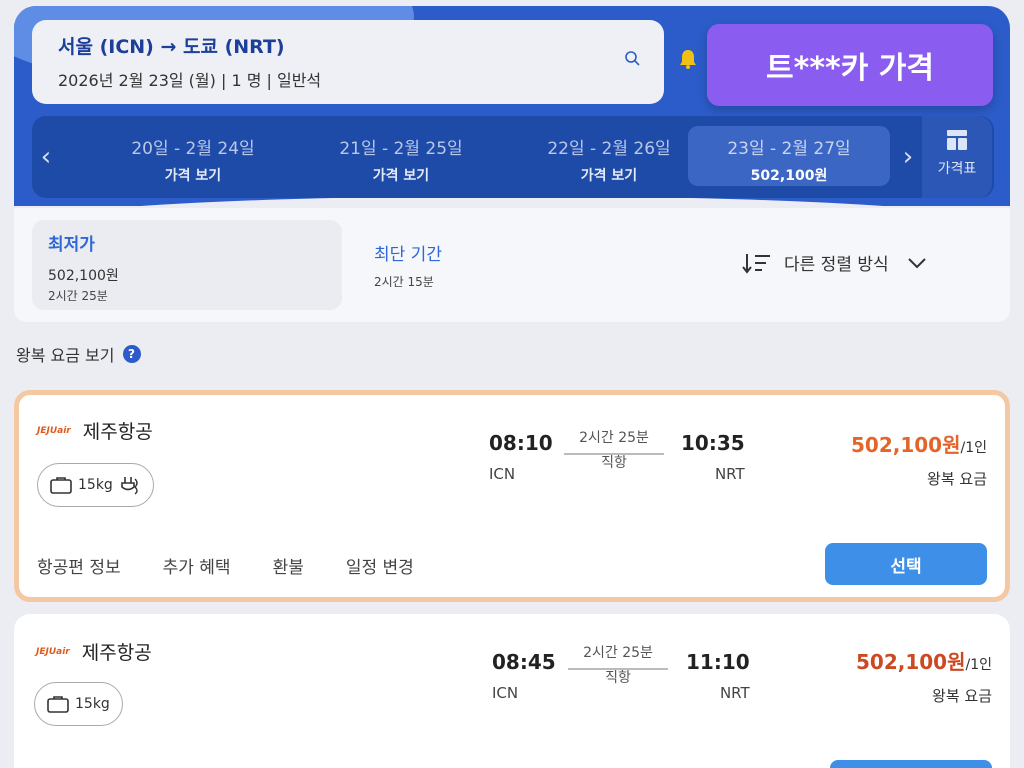  Describe the element at coordinates (908, 157) in the screenshot. I see `chevron-right-icon: ›` at that location.